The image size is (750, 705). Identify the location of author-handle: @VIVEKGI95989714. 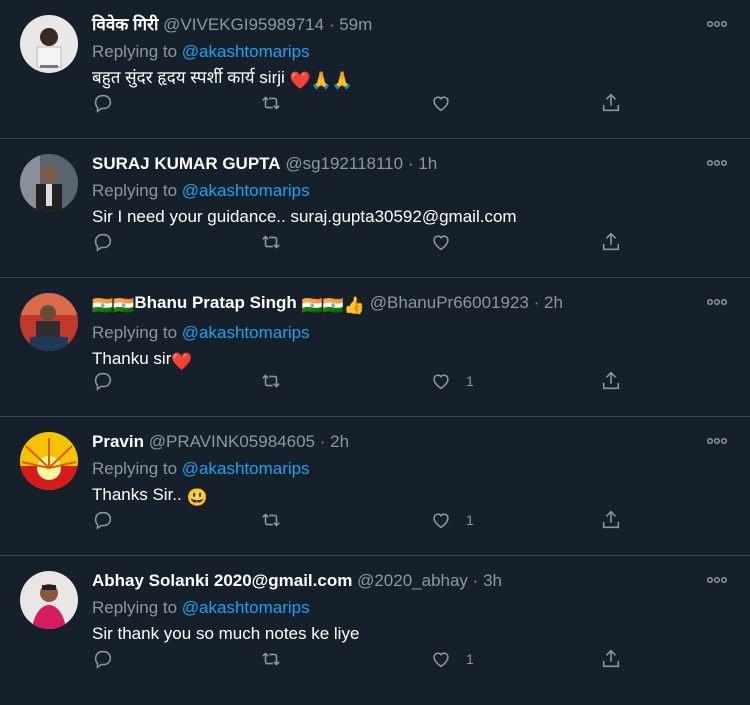
(243, 24).